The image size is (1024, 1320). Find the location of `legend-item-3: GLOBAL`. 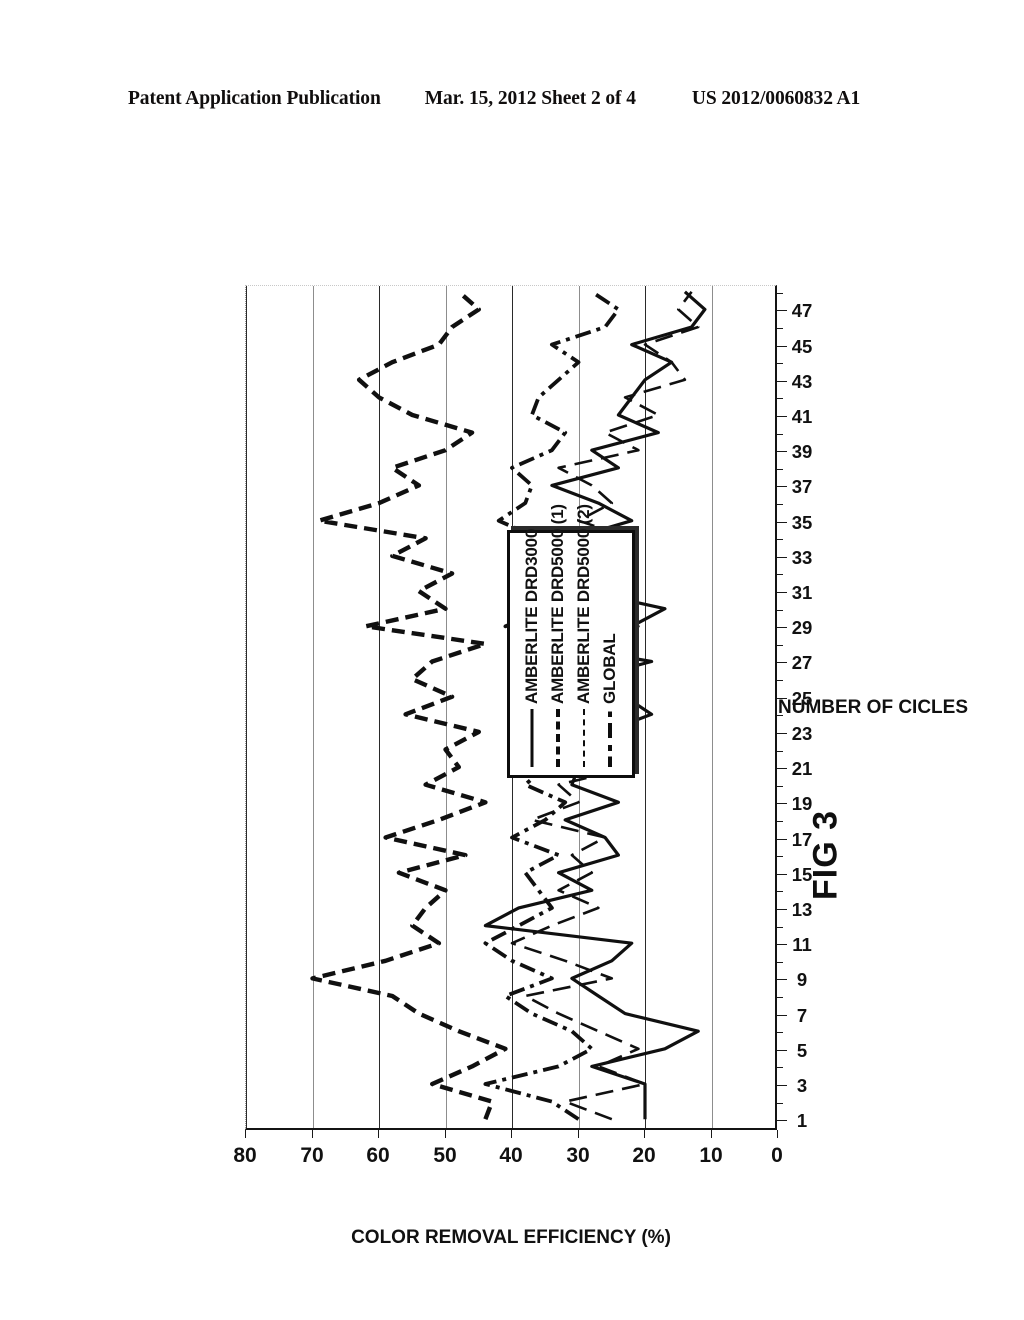

legend-item-3: GLOBAL is located at coordinates (610, 655).